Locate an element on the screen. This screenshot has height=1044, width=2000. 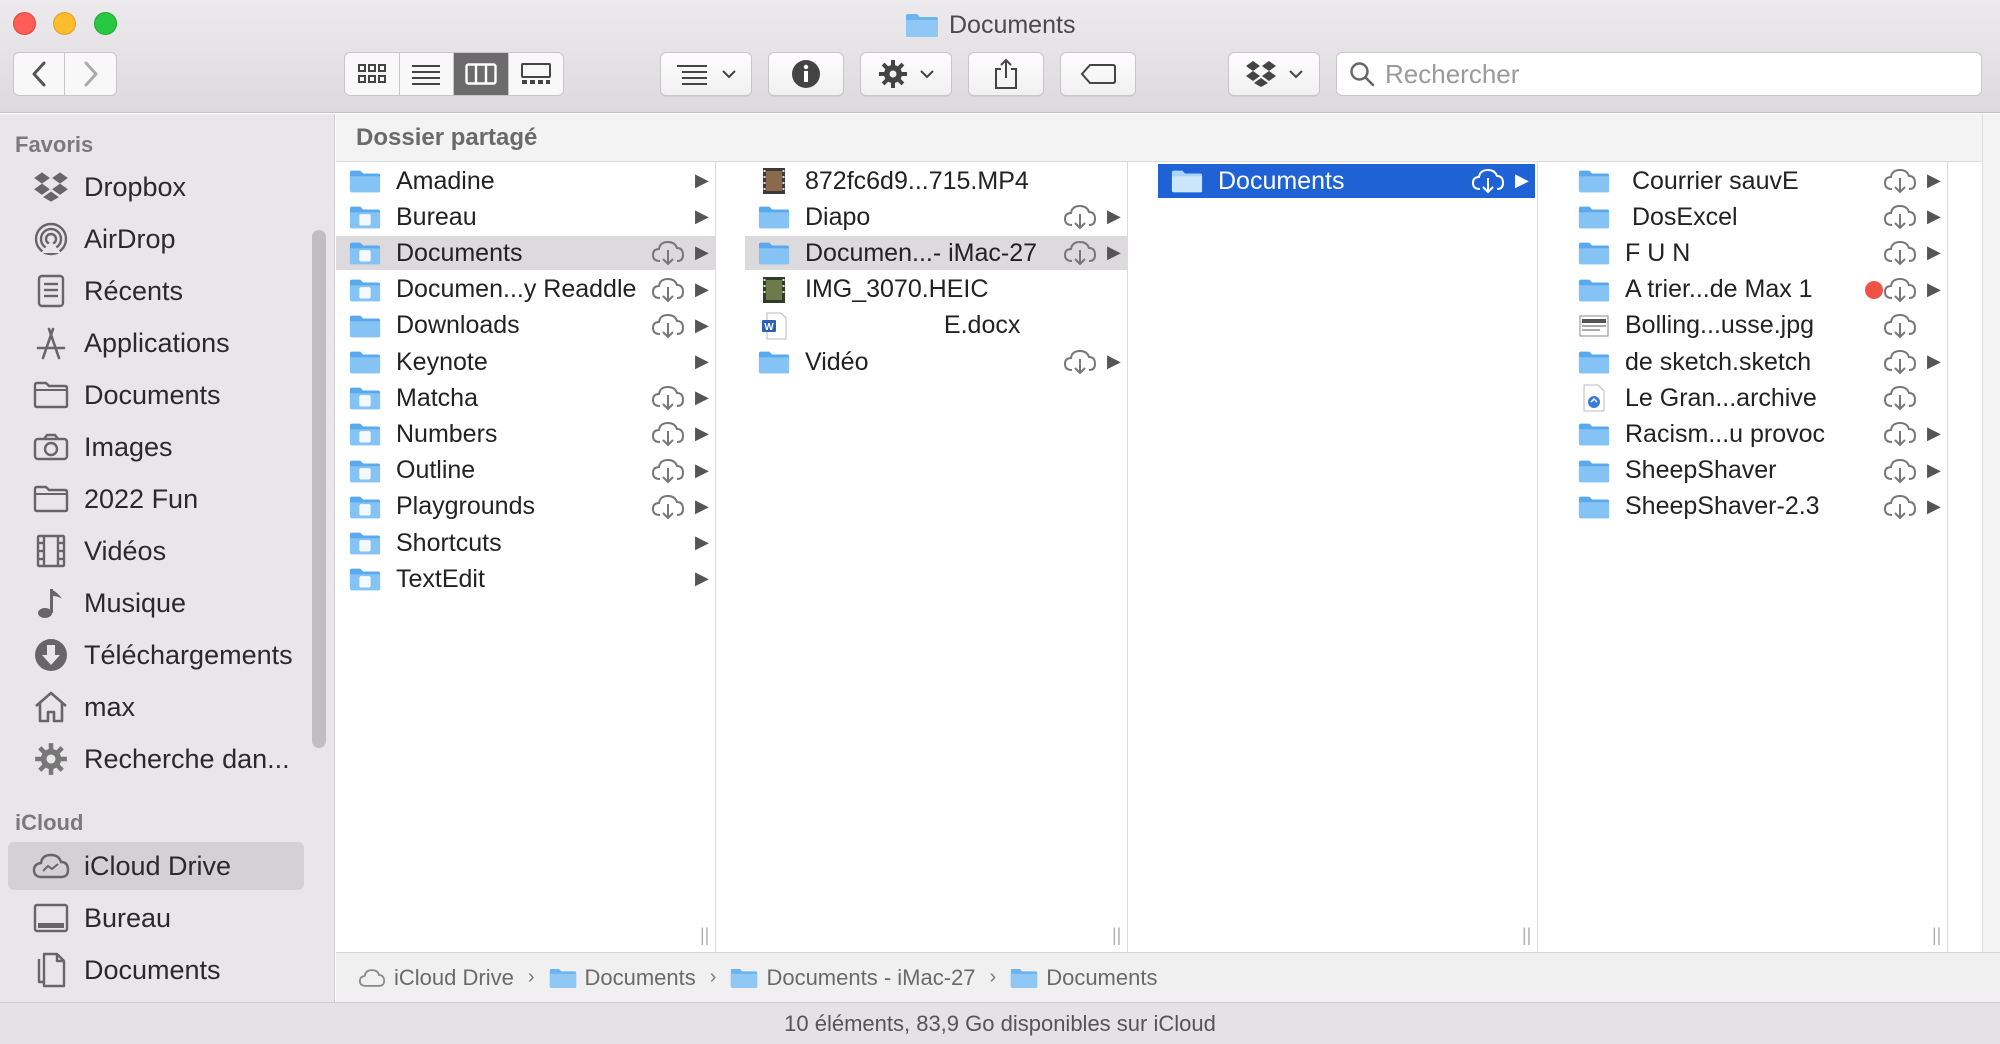
sidebar-scrollbar is located at coordinates (319, 489).